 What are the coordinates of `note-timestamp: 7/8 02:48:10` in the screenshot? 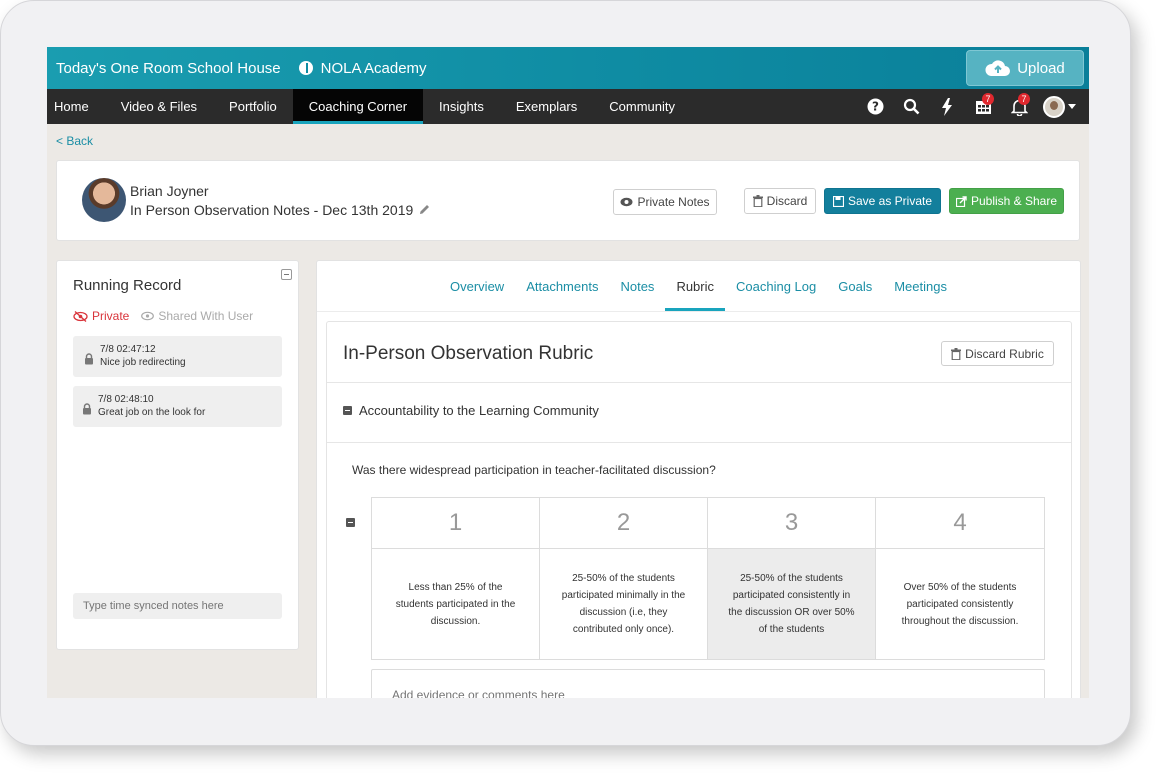 It's located at (126, 399).